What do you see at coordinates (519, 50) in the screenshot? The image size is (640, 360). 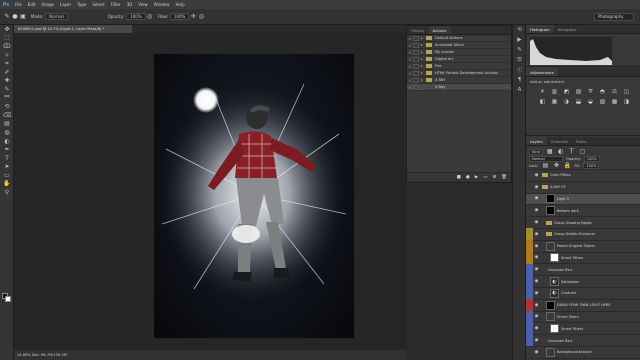 I see `brush-panel-icon: ✎` at bounding box center [519, 50].